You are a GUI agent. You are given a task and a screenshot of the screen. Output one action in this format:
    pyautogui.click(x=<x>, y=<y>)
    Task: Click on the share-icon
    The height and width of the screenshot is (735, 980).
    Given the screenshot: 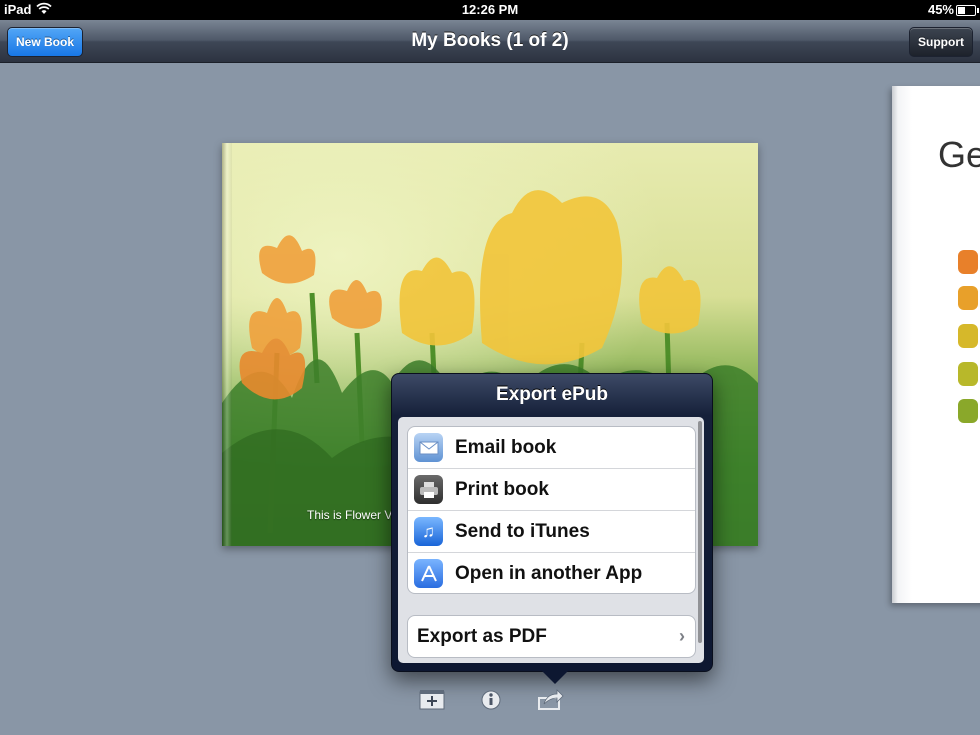 What is the action you would take?
    pyautogui.click(x=550, y=700)
    